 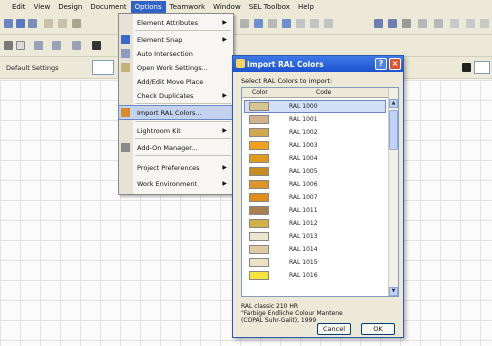 What do you see at coordinates (187, 7) in the screenshot?
I see `menu-teamwork: Teamwork` at bounding box center [187, 7].